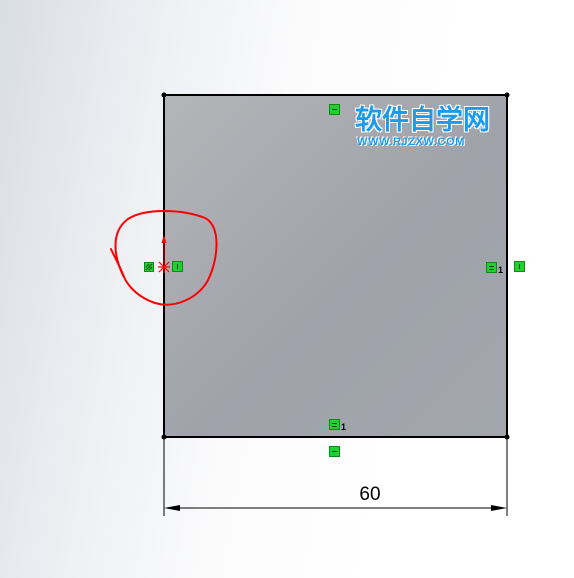 The height and width of the screenshot is (578, 574). I want to click on dimension-line, so click(335, 508).